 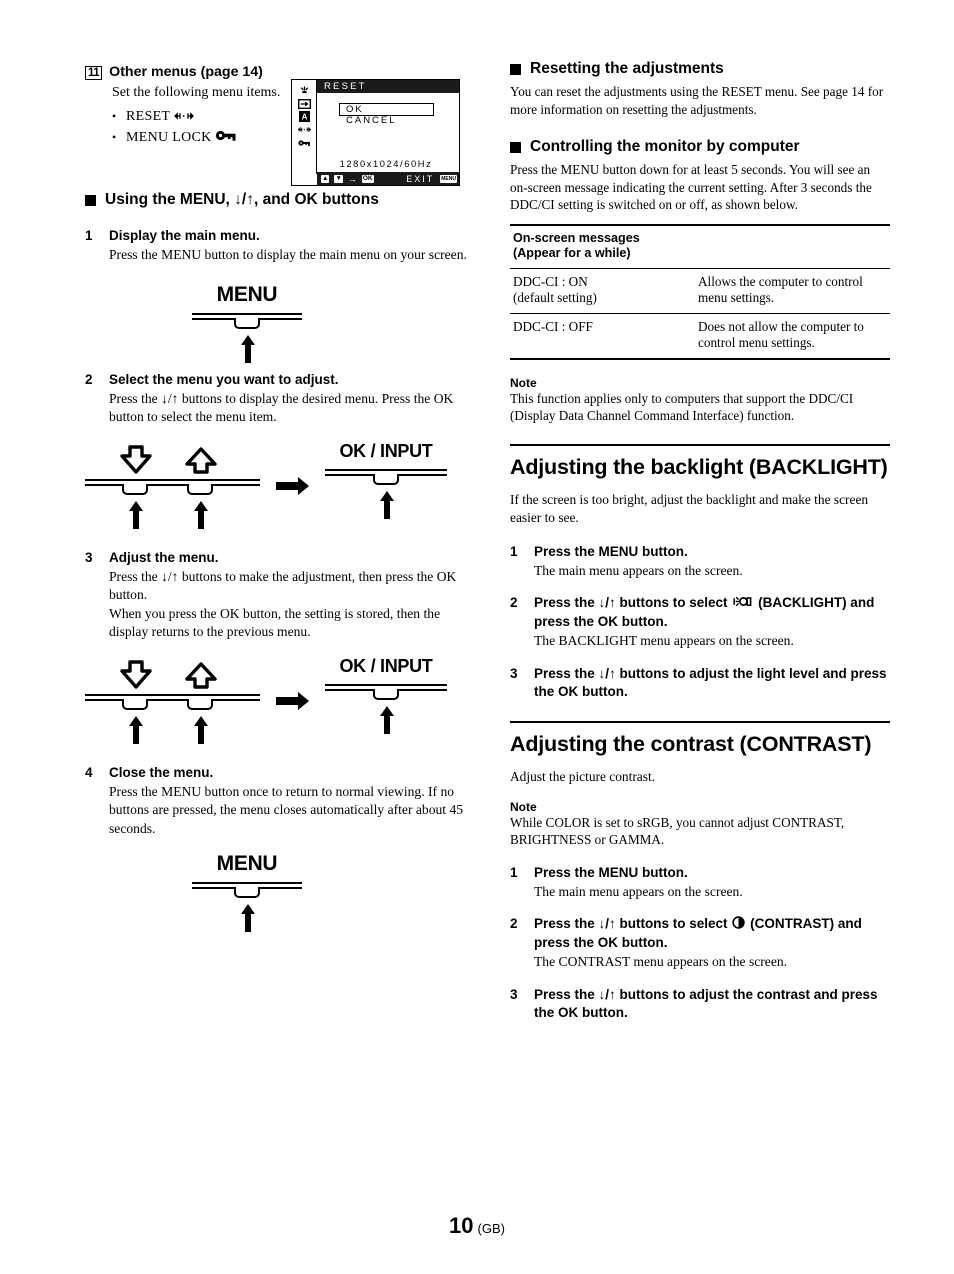 I want to click on key-icon, so click(x=304, y=142).